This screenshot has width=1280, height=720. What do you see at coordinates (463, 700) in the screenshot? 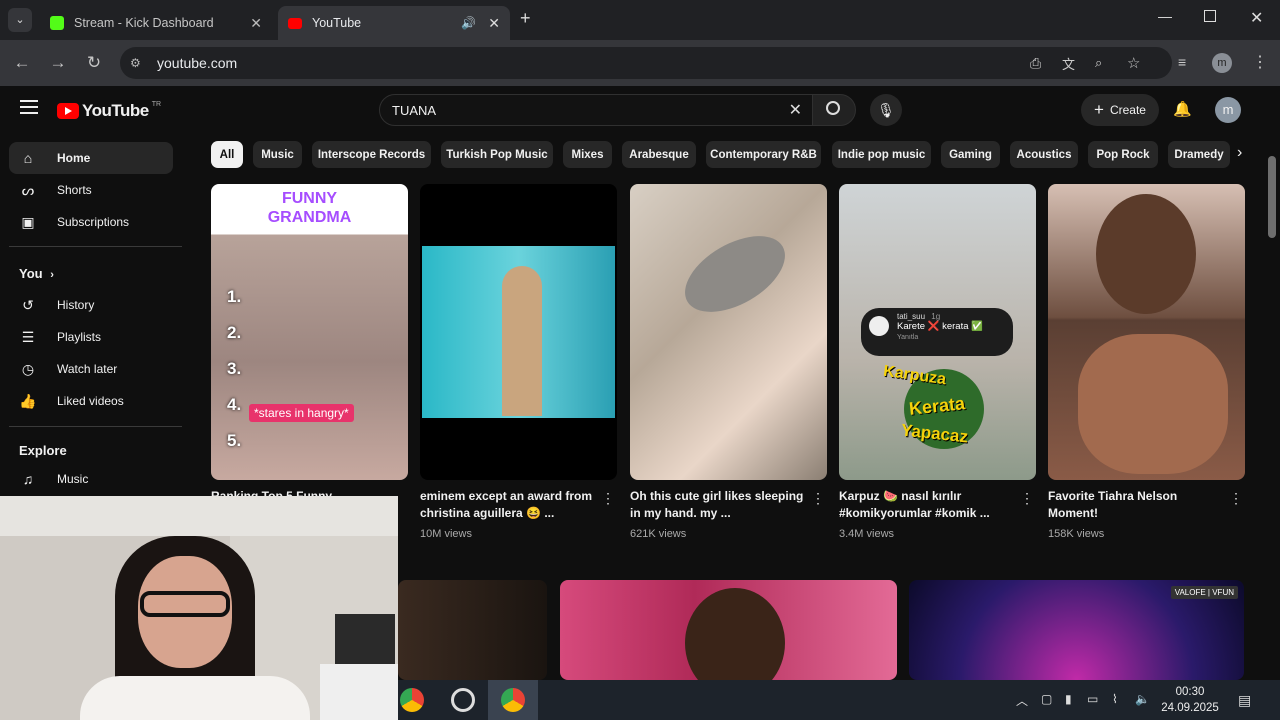
I see `obs-icon` at bounding box center [463, 700].